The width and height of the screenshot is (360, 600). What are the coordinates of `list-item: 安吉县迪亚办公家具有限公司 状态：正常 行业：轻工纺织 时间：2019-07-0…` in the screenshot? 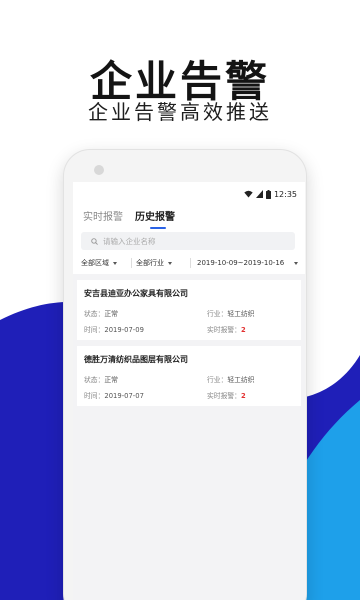 It's located at (189, 310).